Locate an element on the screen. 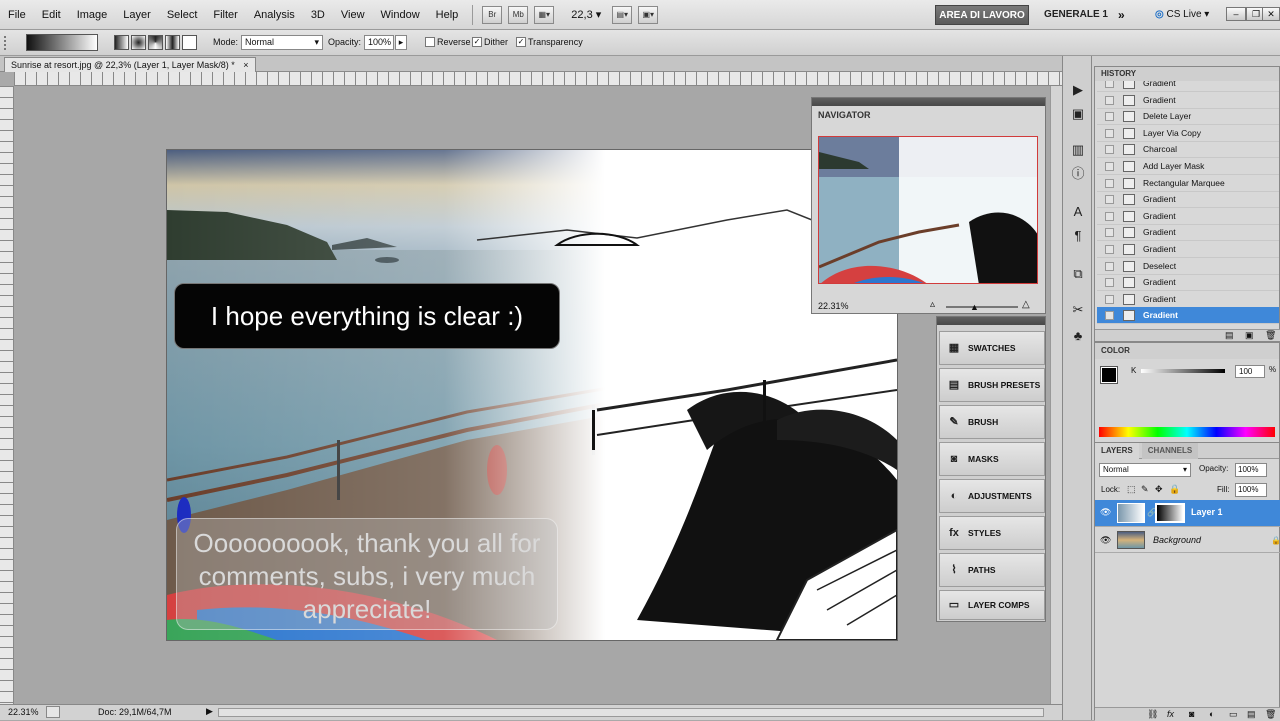  navigator-preview is located at coordinates (928, 210).